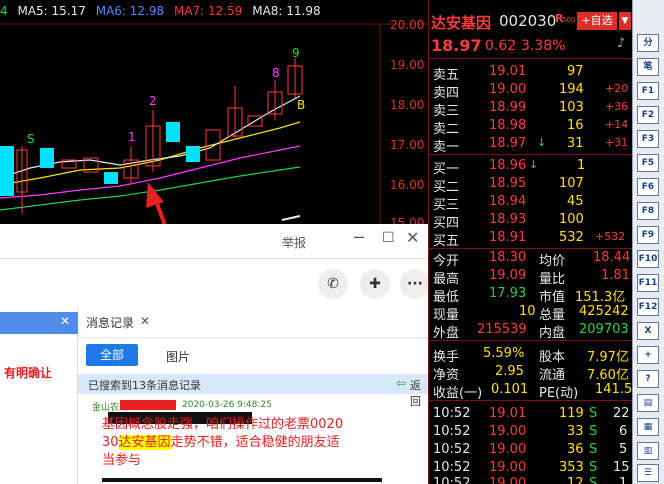 The height and width of the screenshot is (484, 664). I want to click on r500-badge: 500, so click(569, 20).